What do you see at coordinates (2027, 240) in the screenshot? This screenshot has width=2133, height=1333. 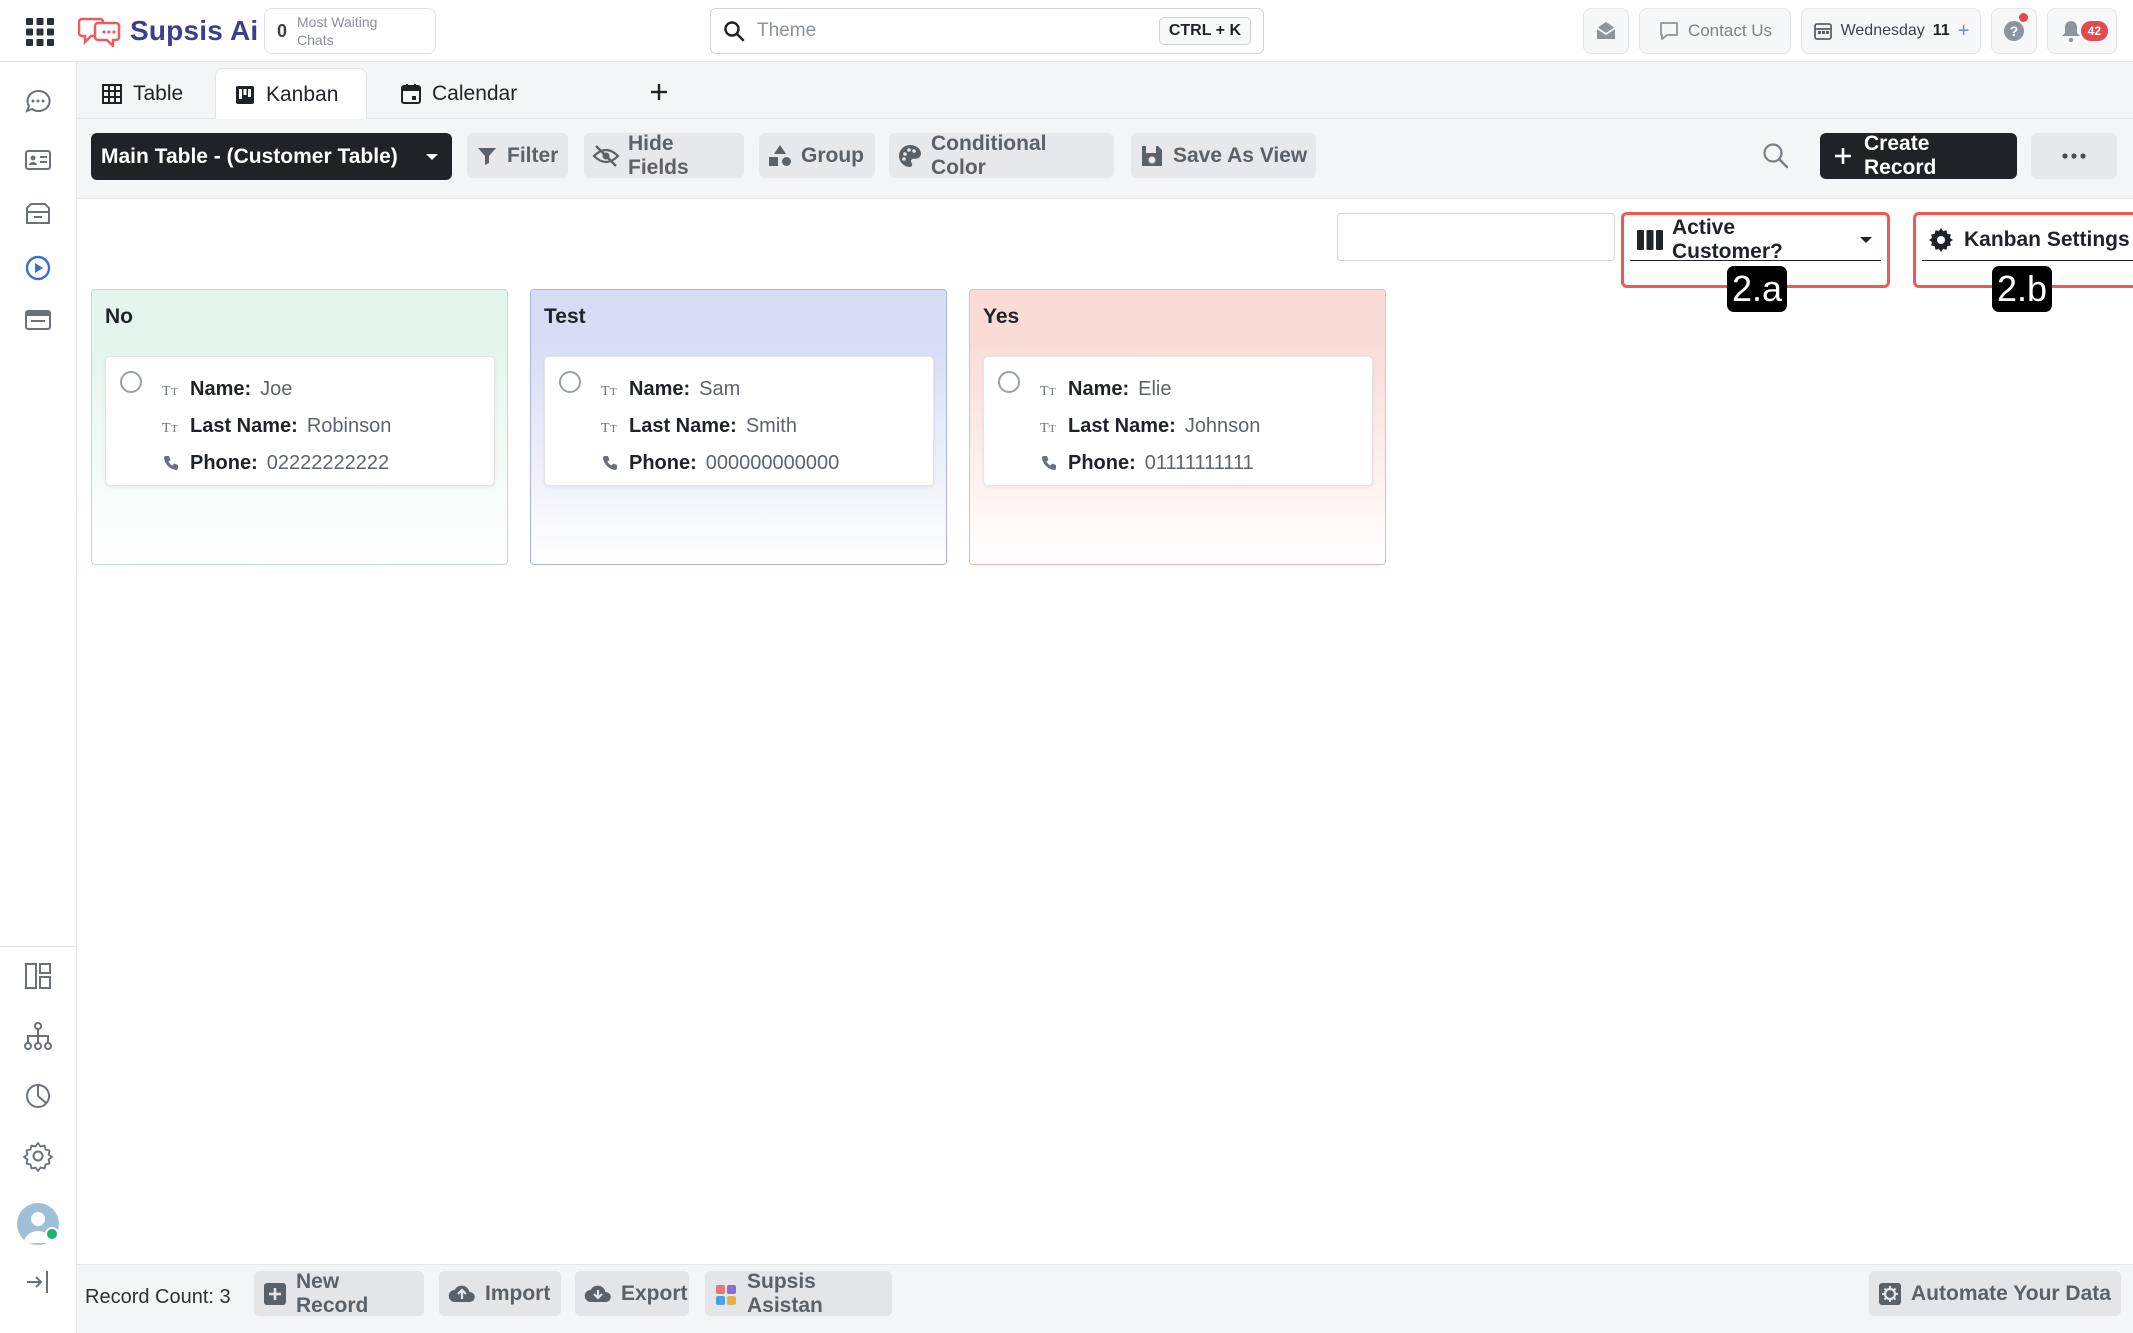 I see `kanban-settings-button: Kanban Settings` at bounding box center [2027, 240].